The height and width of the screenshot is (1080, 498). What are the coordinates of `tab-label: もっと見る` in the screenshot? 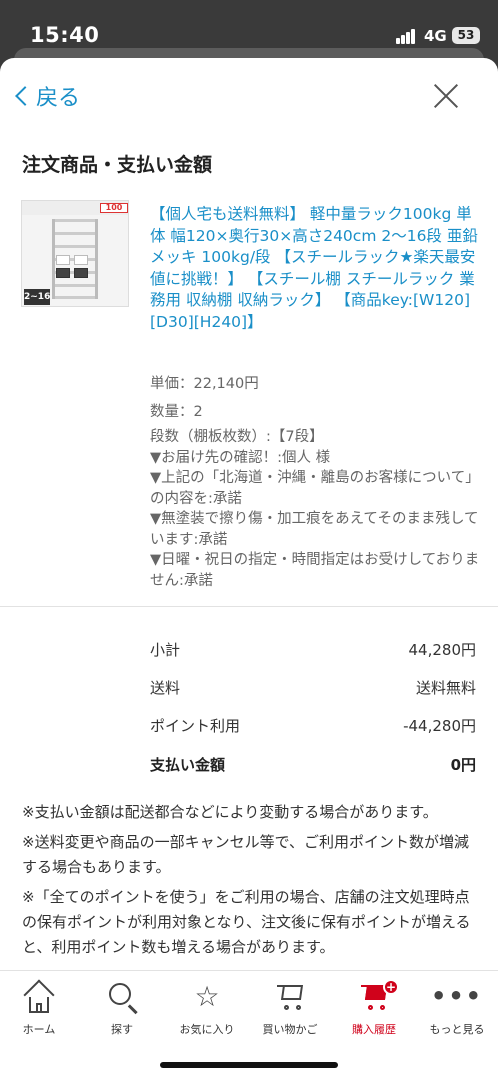 It's located at (457, 1029).